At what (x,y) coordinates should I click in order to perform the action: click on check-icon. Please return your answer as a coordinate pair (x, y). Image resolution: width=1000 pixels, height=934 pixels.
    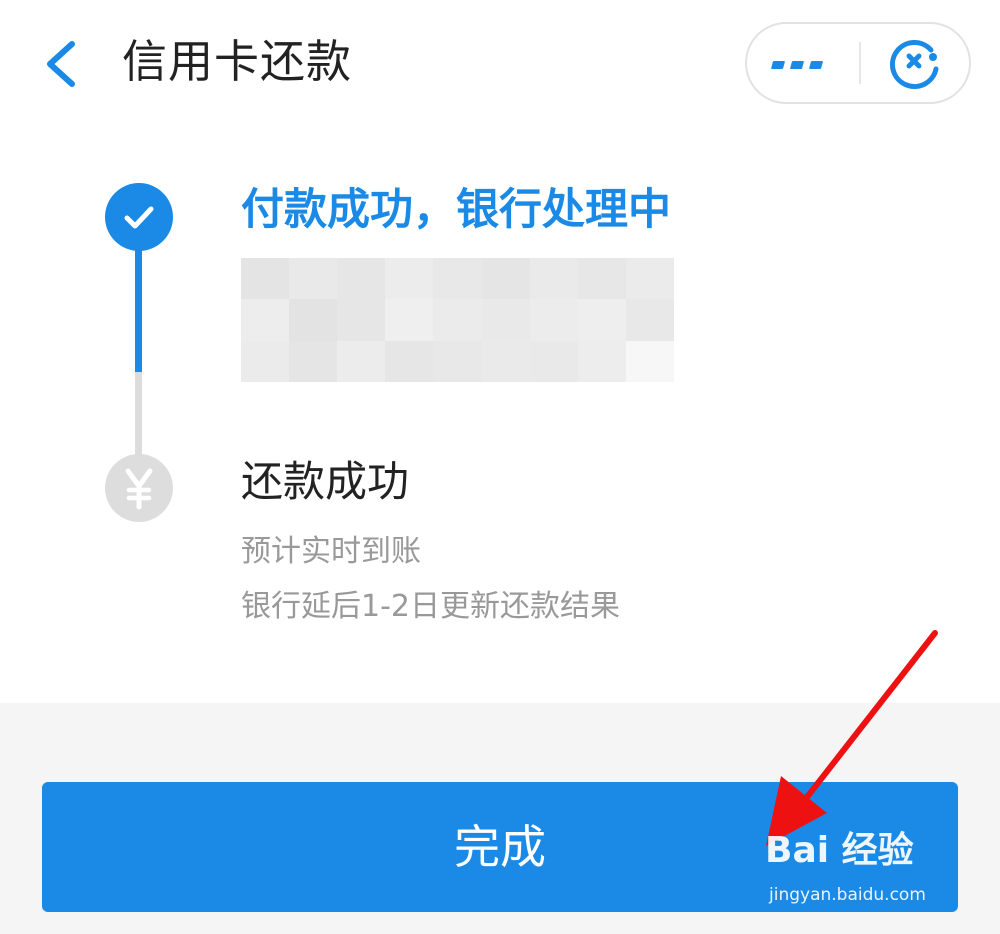
    Looking at the image, I should click on (139, 217).